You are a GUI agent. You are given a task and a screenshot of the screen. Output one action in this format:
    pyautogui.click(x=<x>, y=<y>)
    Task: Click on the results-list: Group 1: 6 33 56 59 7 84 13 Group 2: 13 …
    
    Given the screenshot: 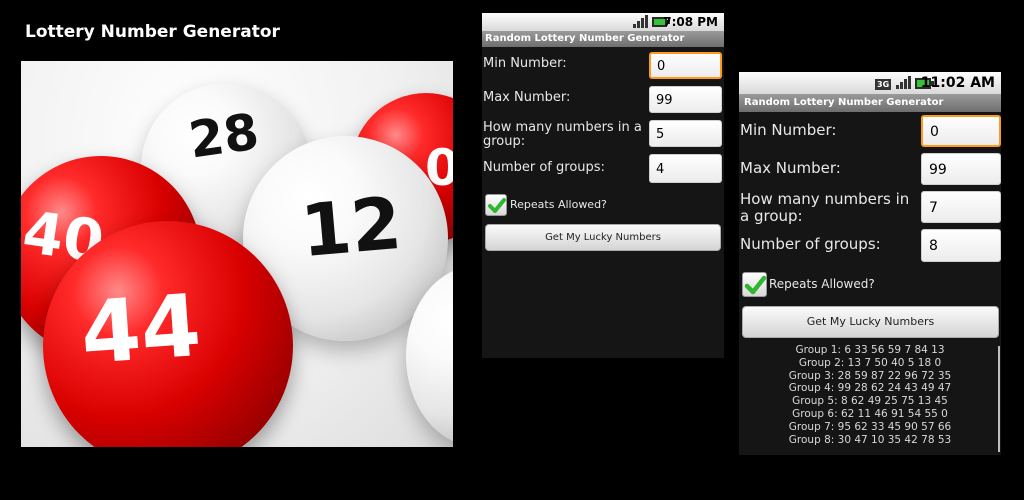 What is the action you would take?
    pyautogui.click(x=870, y=395)
    